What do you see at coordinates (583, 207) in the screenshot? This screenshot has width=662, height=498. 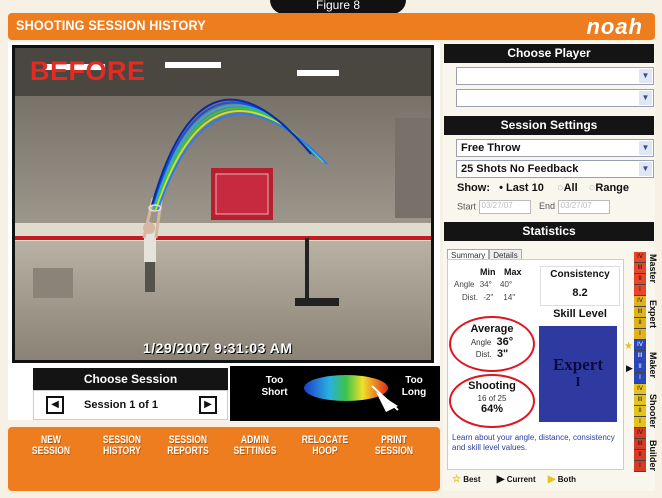 I see `end-date-field: 03/27/07` at bounding box center [583, 207].